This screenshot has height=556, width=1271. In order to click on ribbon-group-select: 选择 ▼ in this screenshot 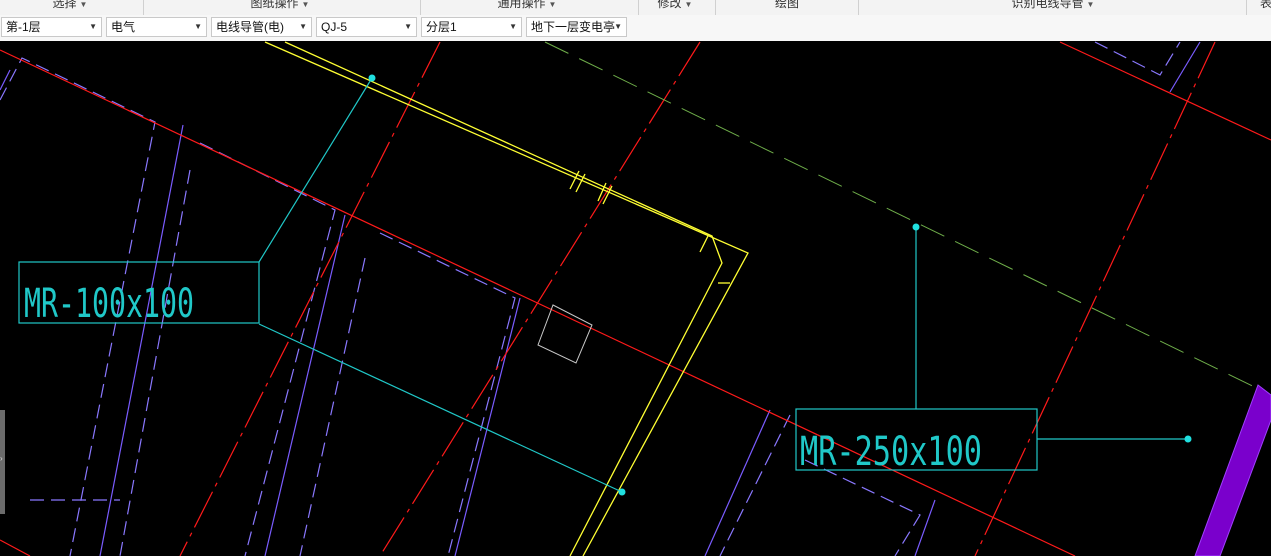, I will do `click(70, 6)`.